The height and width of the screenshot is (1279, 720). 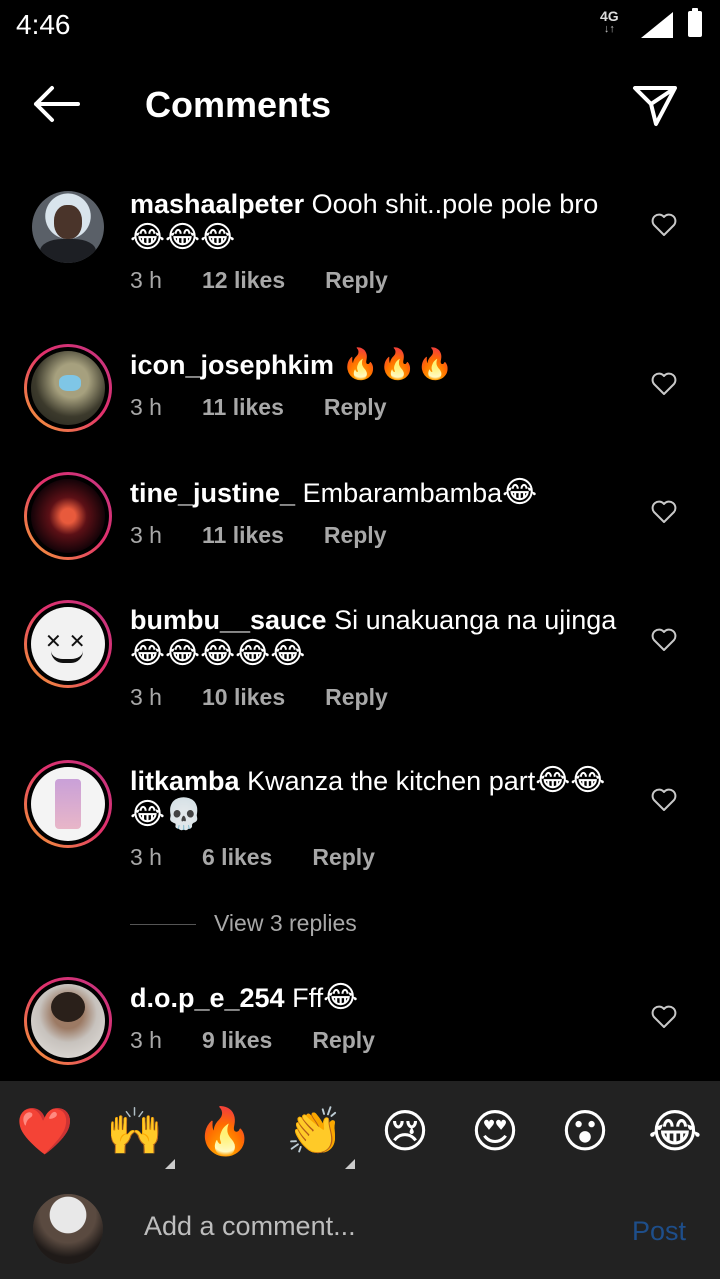 I want to click on comment-username: icon_josephkim, so click(x=232, y=365).